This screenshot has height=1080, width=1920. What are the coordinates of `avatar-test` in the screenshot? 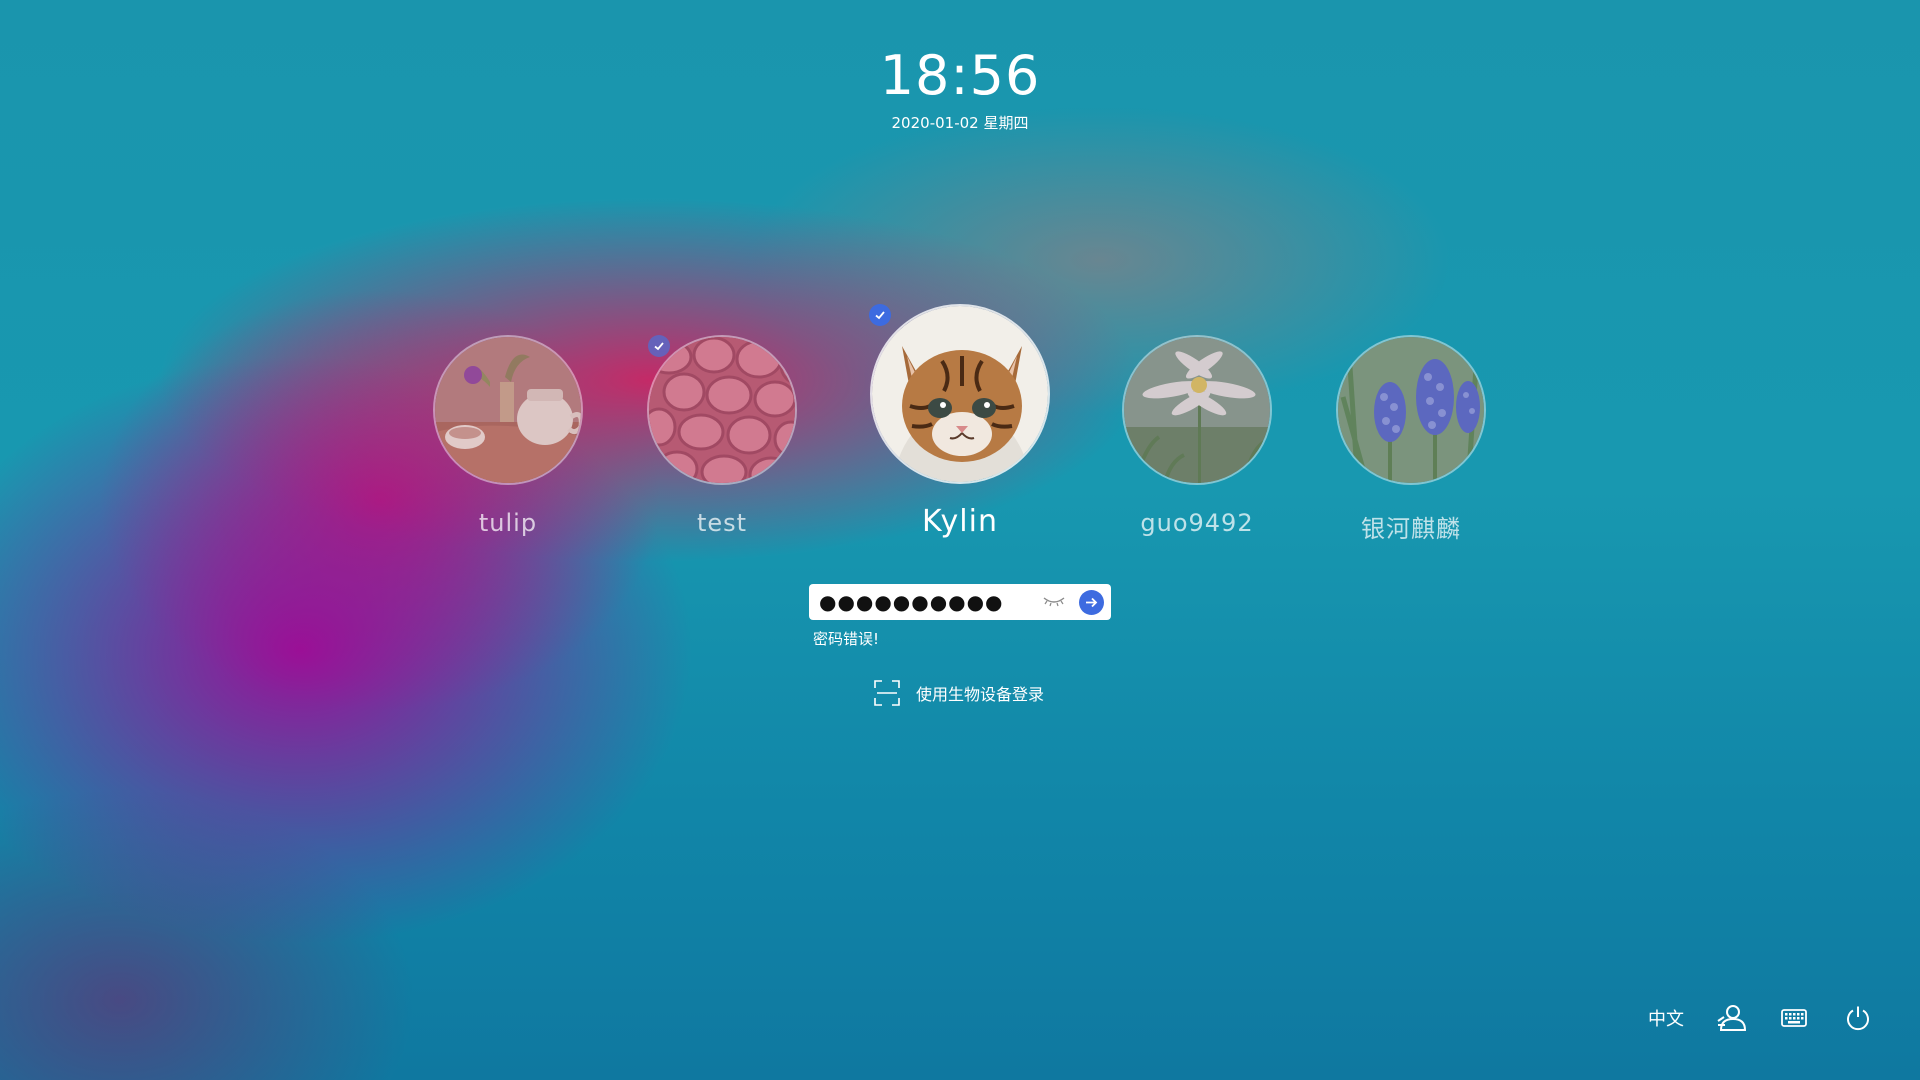 It's located at (722, 410).